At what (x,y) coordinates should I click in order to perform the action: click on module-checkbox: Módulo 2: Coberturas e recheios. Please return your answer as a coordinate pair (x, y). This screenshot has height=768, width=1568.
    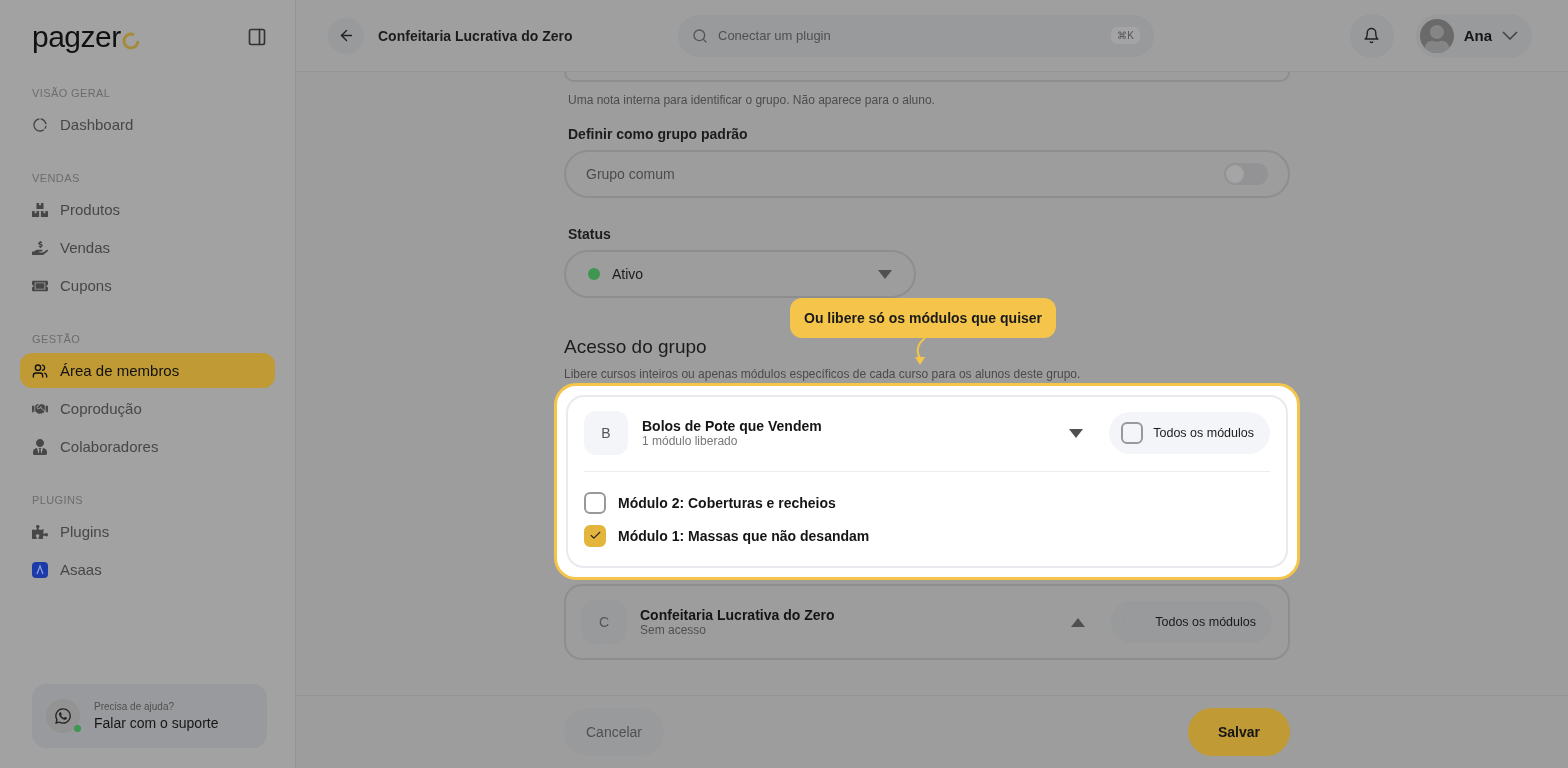
    Looking at the image, I should click on (927, 502).